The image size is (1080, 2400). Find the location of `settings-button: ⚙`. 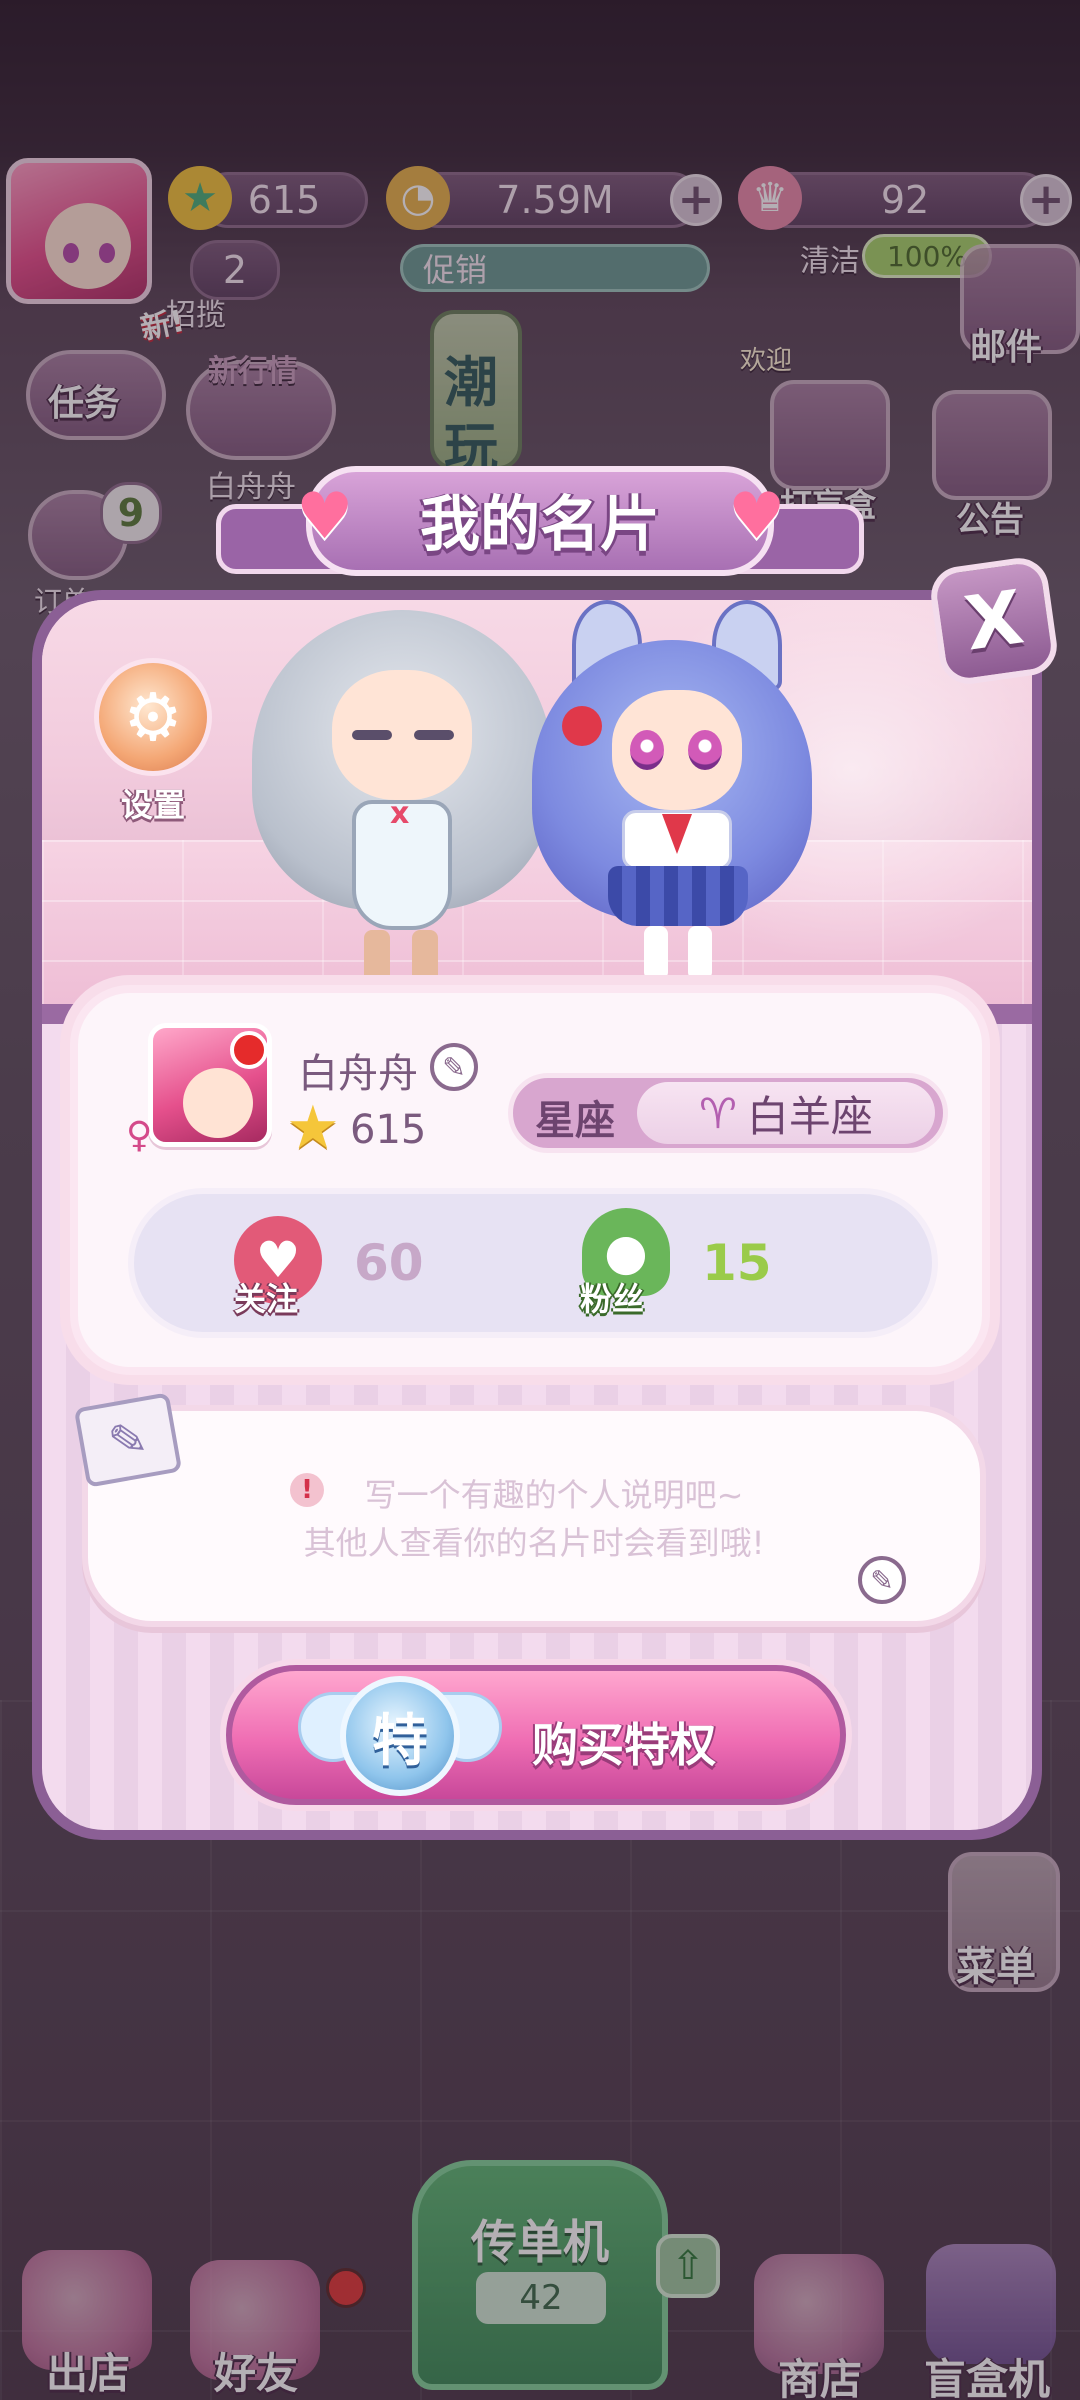

settings-button: ⚙ is located at coordinates (153, 717).